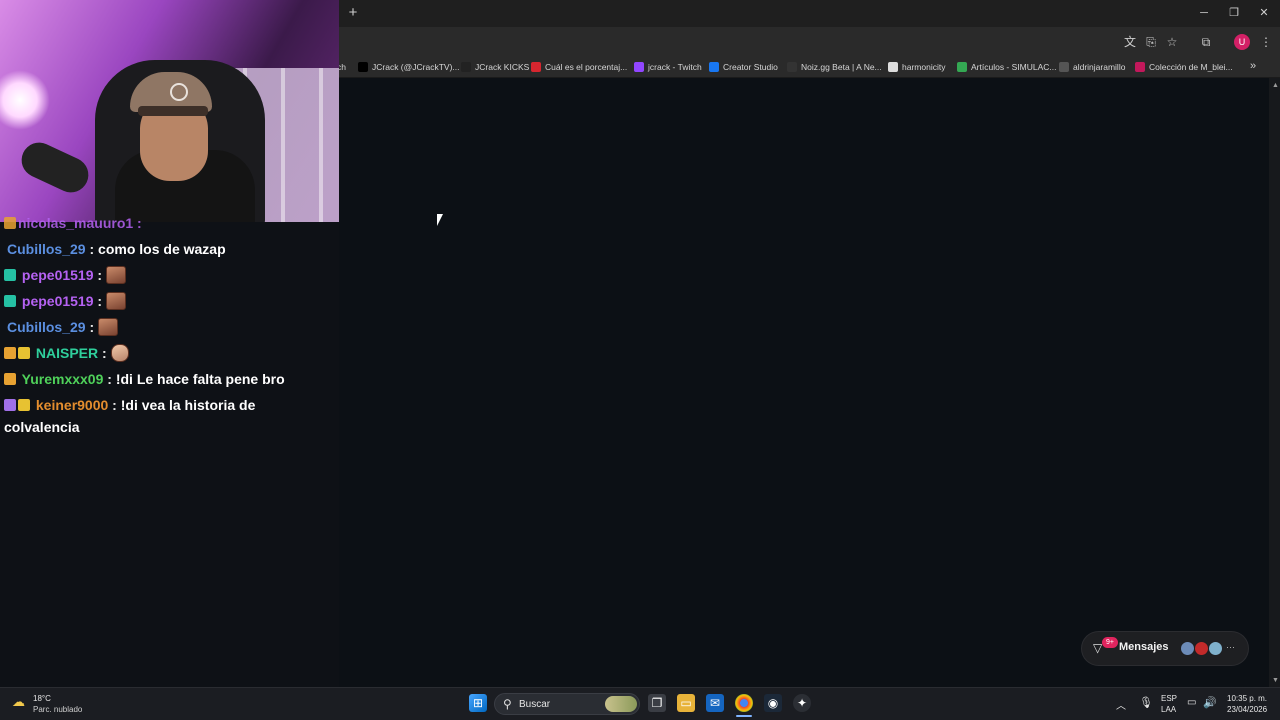 The width and height of the screenshot is (1280, 720). What do you see at coordinates (1146, 702) in the screenshot?
I see `microphone-icon: 🎙` at bounding box center [1146, 702].